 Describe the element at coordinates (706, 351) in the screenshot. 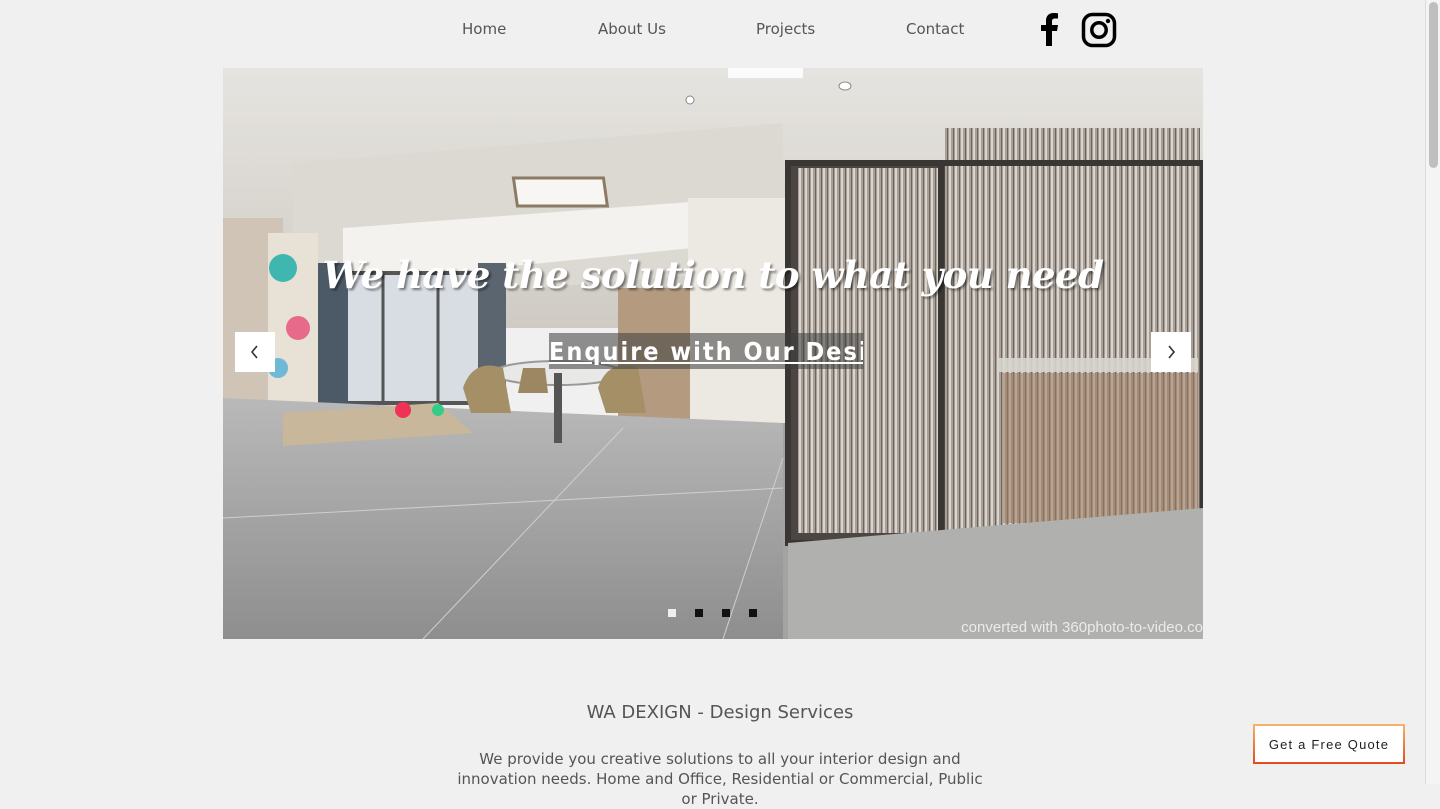

I see `enquire-designer-link: Enquire with Our Designer` at that location.